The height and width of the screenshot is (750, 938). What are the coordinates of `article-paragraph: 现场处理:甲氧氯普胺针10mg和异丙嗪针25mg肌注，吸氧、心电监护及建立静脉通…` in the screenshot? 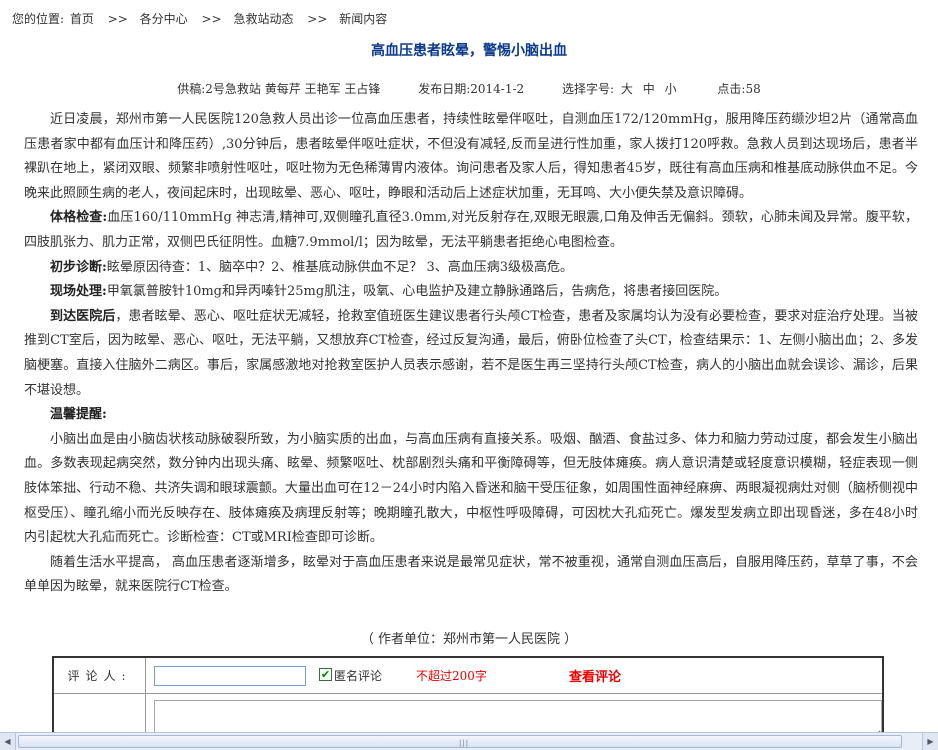 It's located at (471, 292).